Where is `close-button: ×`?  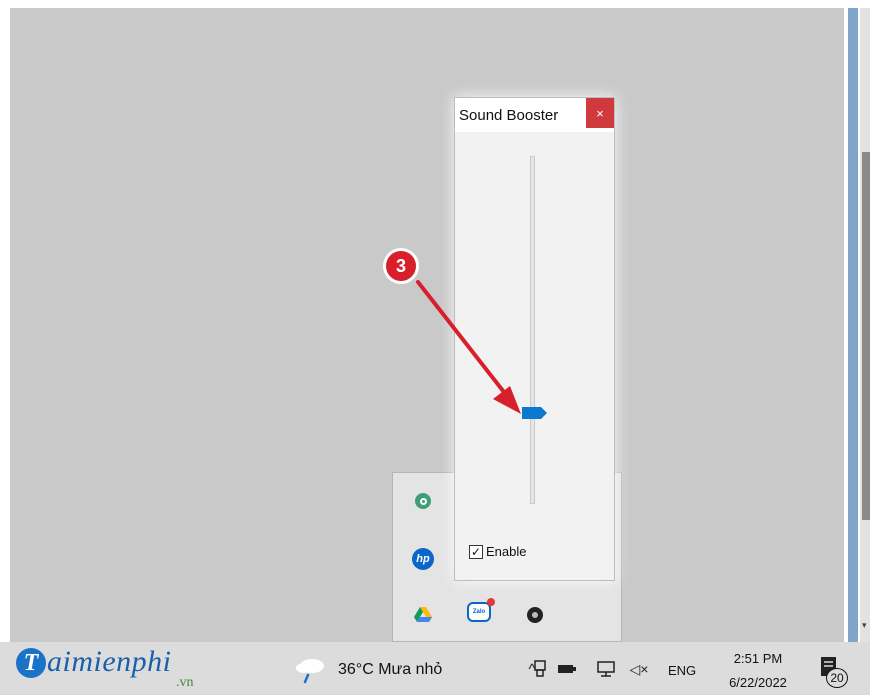
close-button: × is located at coordinates (600, 113).